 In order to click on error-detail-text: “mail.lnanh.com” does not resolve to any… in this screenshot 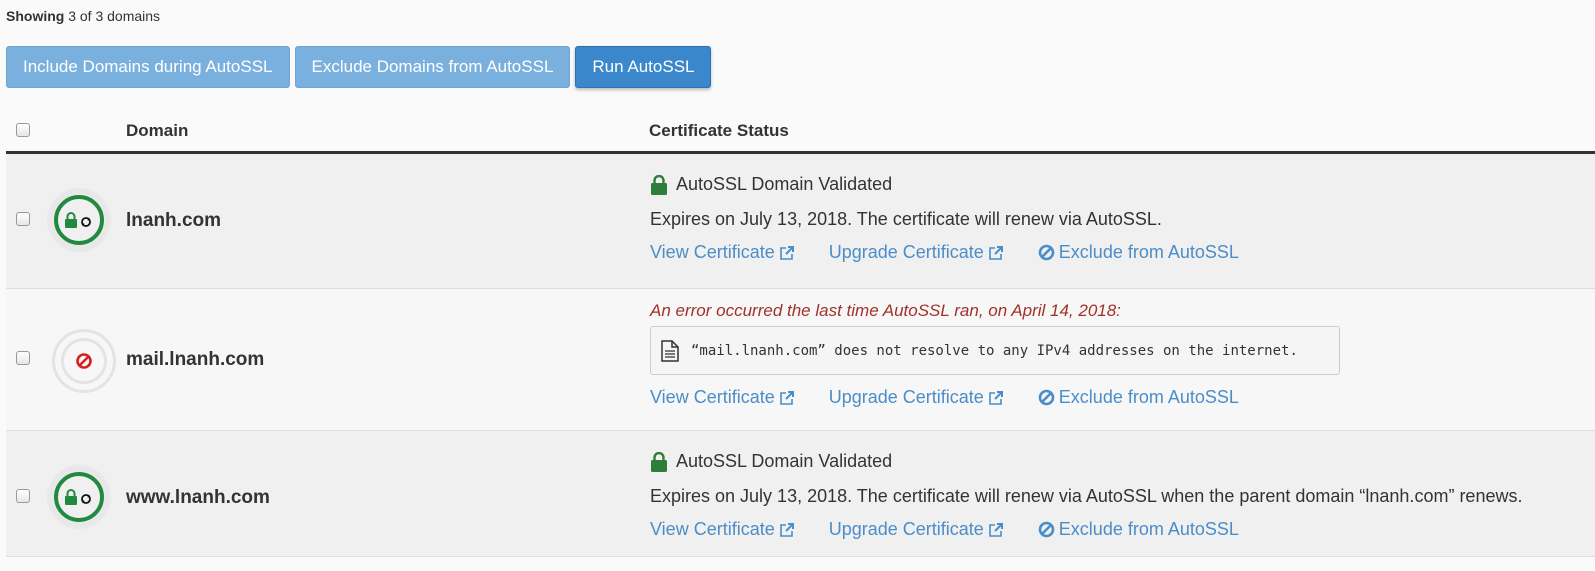, I will do `click(994, 350)`.